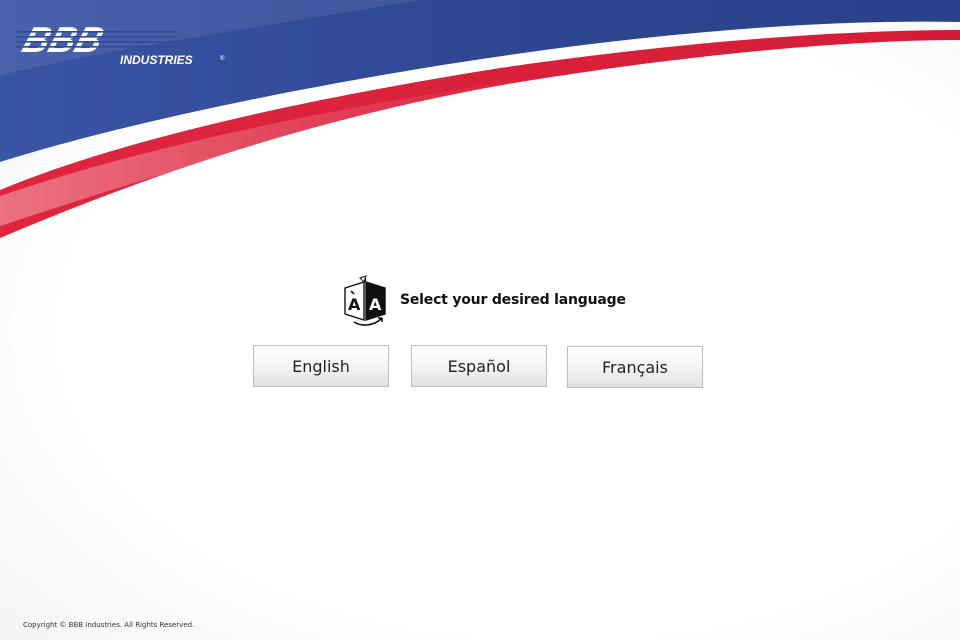 This screenshot has height=640, width=960. I want to click on english-button-label: English, so click(321, 366).